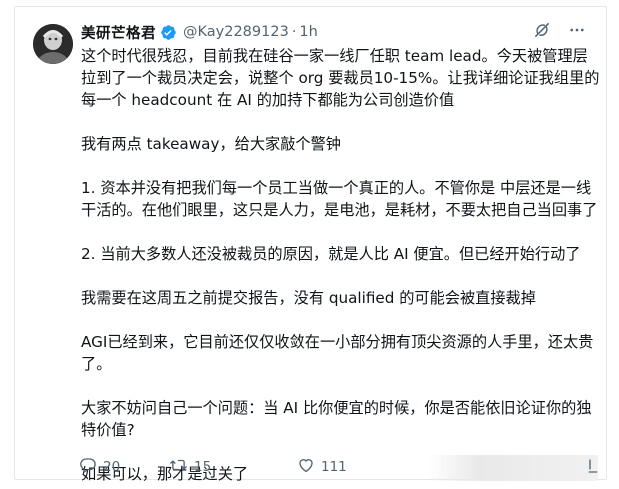 This screenshot has width=619, height=489. What do you see at coordinates (178, 467) in the screenshot?
I see `retweet-icon` at bounding box center [178, 467].